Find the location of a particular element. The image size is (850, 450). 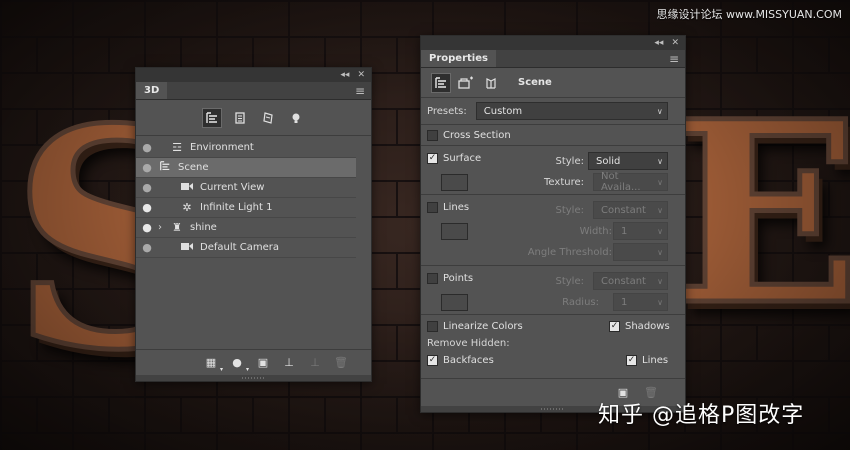

surface-style-label: Style: is located at coordinates (570, 161).